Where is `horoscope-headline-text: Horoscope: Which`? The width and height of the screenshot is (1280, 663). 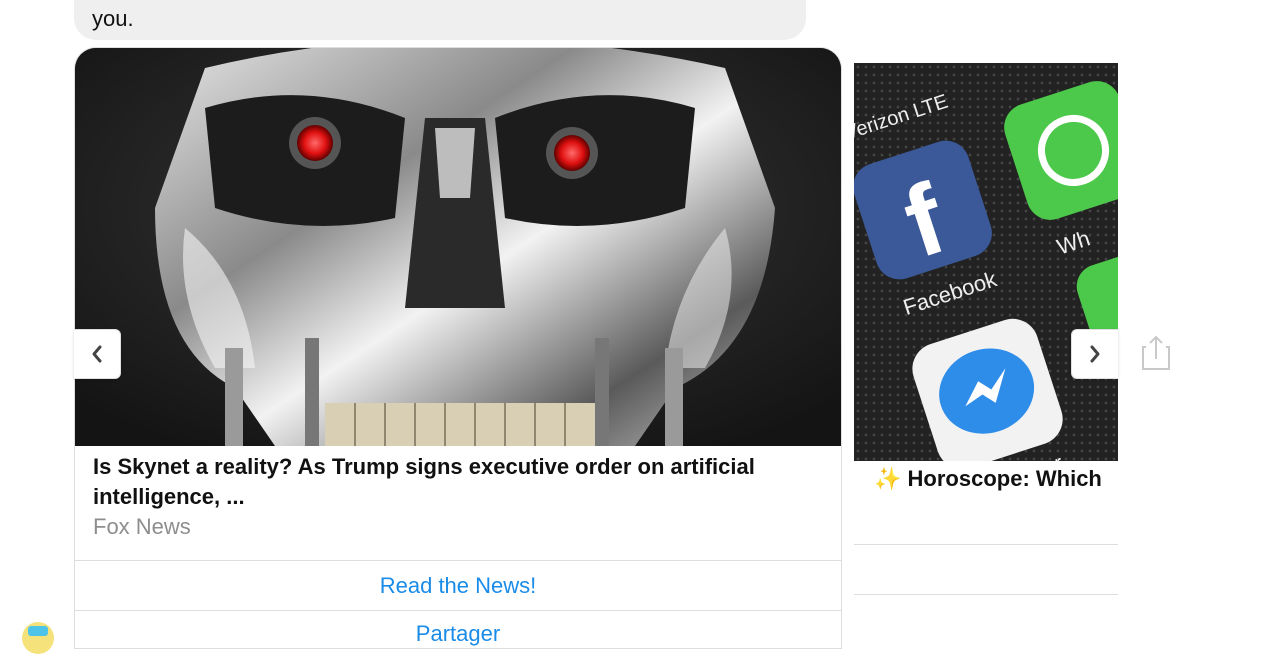 horoscope-headline-text: Horoscope: Which is located at coordinates (1004, 478).